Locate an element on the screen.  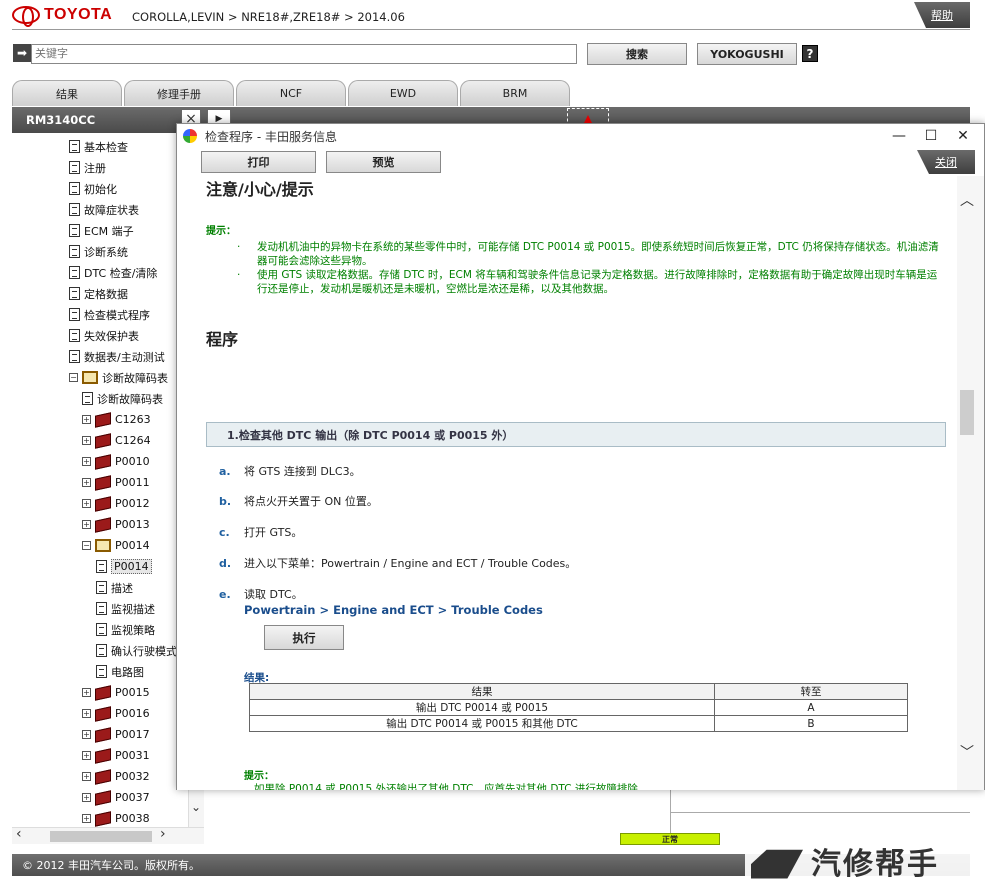
tree-item: 故障症状表 is located at coordinates (104, 209).